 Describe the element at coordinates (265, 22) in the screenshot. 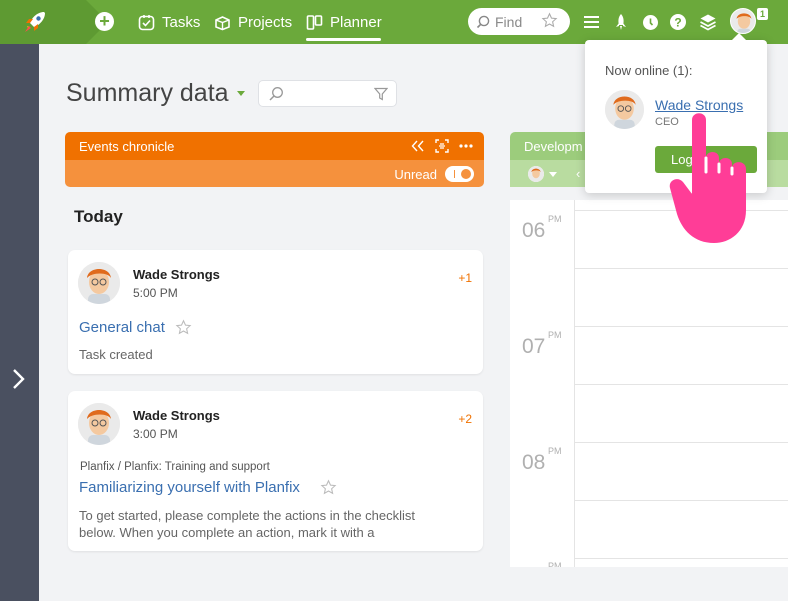

I see `nav-projects-label: Projects` at that location.